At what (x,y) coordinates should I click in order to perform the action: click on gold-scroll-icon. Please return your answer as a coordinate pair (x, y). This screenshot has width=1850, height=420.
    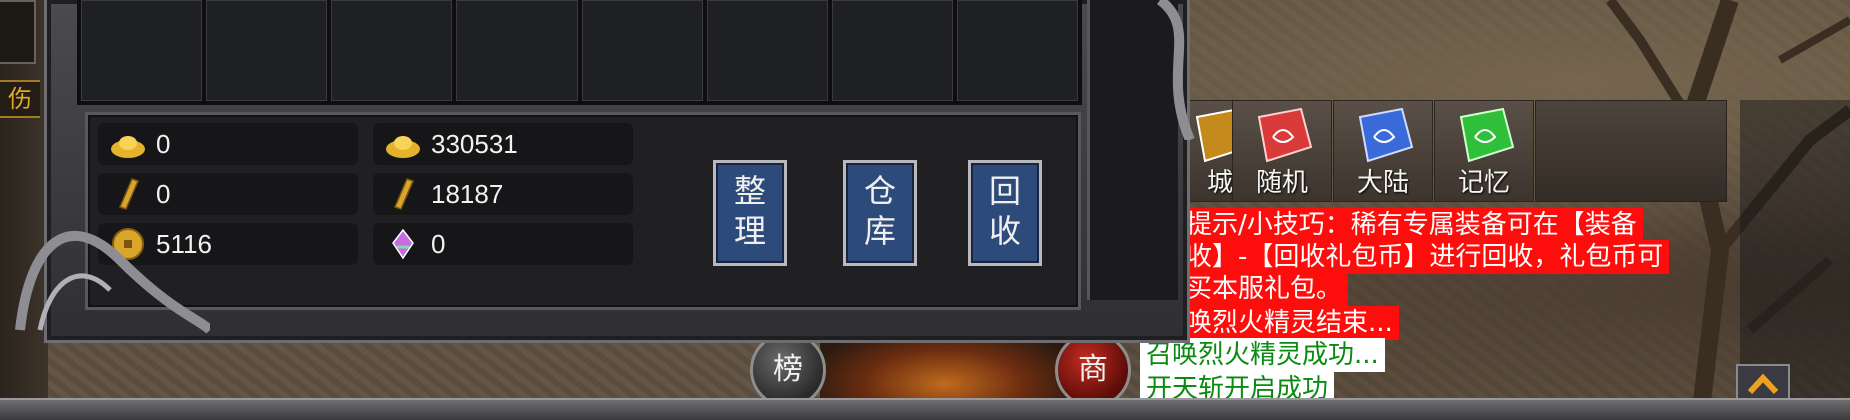
    Looking at the image, I should click on (404, 194).